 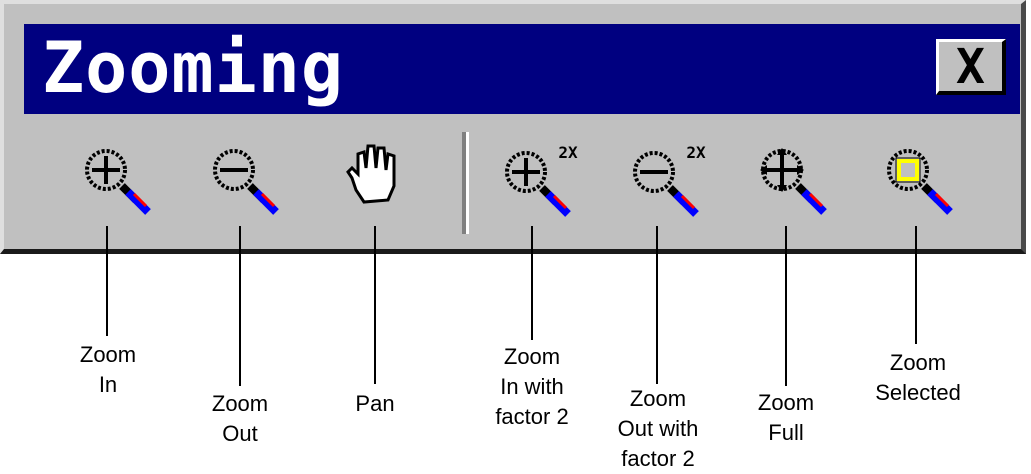 I want to click on zoom-out-2x-icon: 2X, so click(x=669, y=180).